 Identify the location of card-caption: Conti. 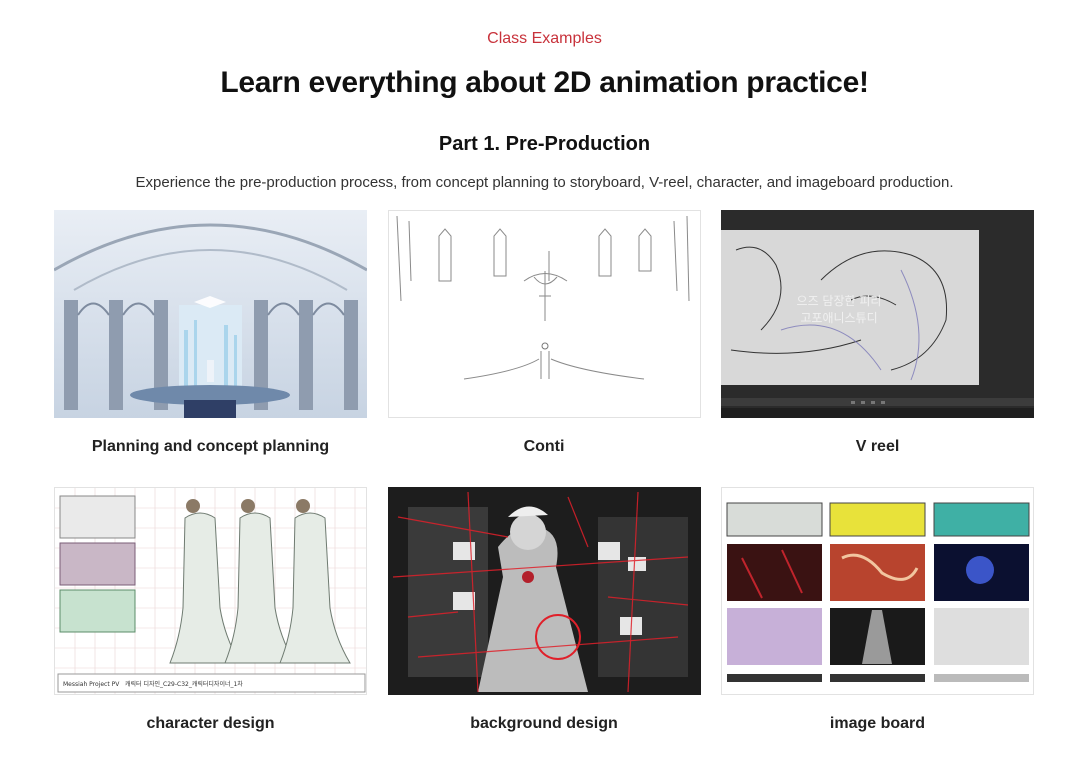
(544, 446).